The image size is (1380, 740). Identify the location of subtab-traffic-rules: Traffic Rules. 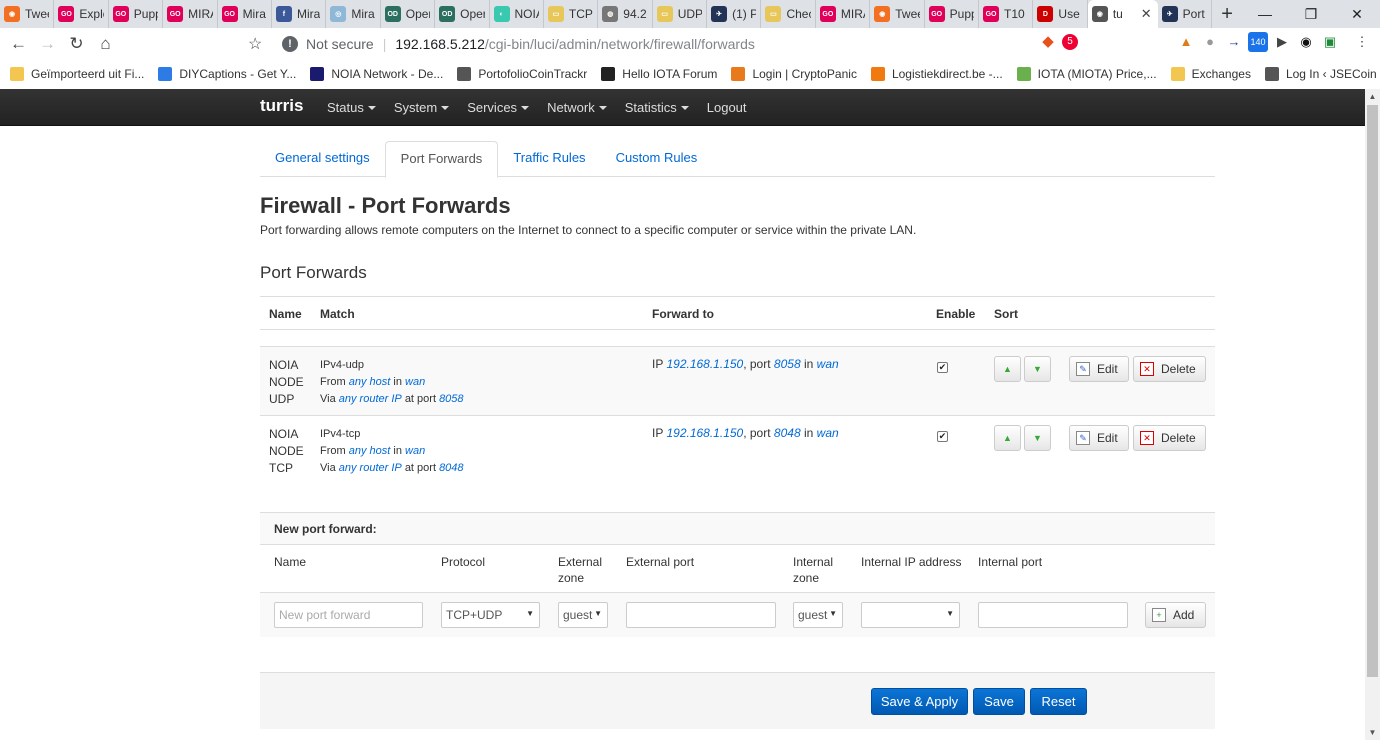
(549, 159).